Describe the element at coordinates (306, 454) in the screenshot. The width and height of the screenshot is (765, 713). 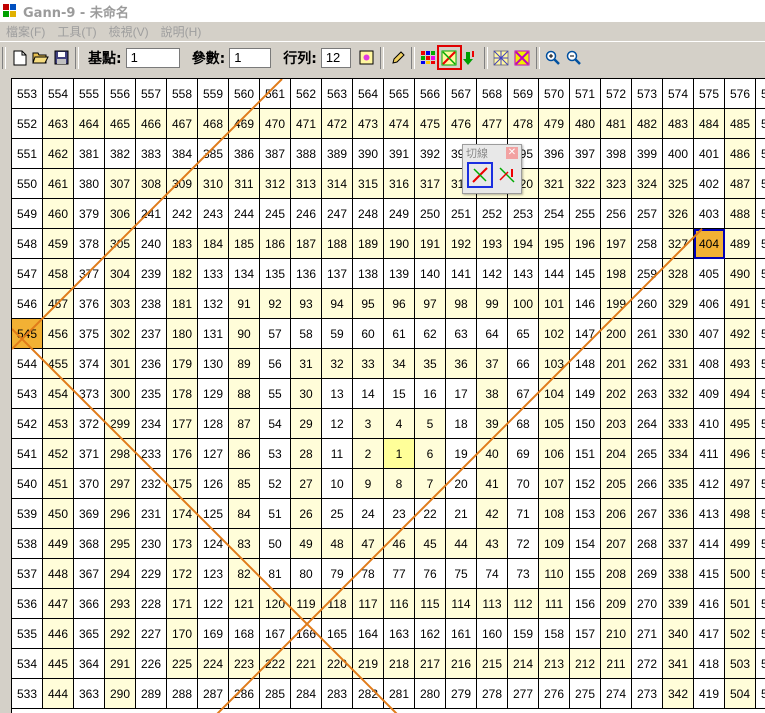
I see `grid-cell: 28` at that location.